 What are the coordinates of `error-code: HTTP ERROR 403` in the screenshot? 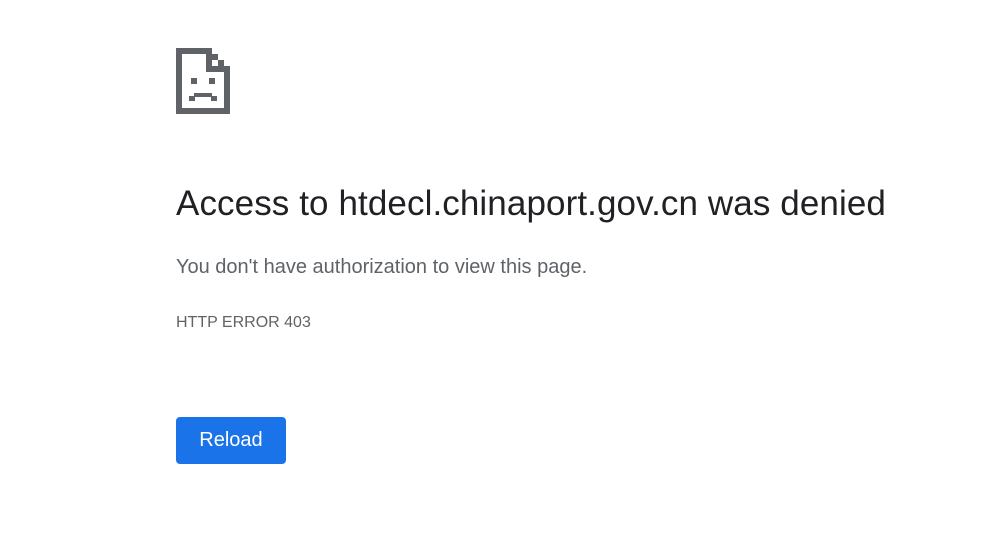 It's located at (243, 322).